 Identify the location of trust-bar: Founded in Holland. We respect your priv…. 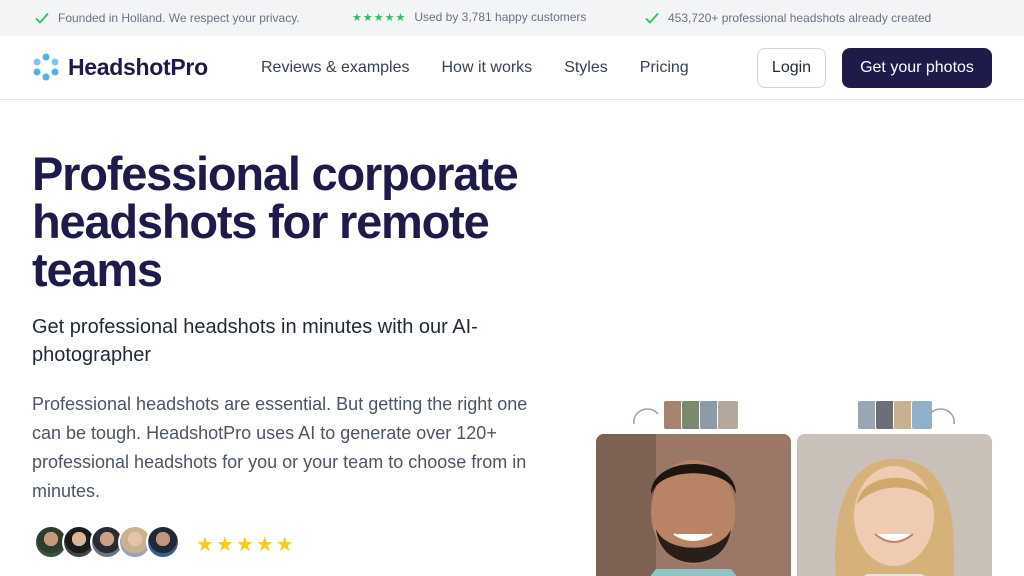
(512, 18).